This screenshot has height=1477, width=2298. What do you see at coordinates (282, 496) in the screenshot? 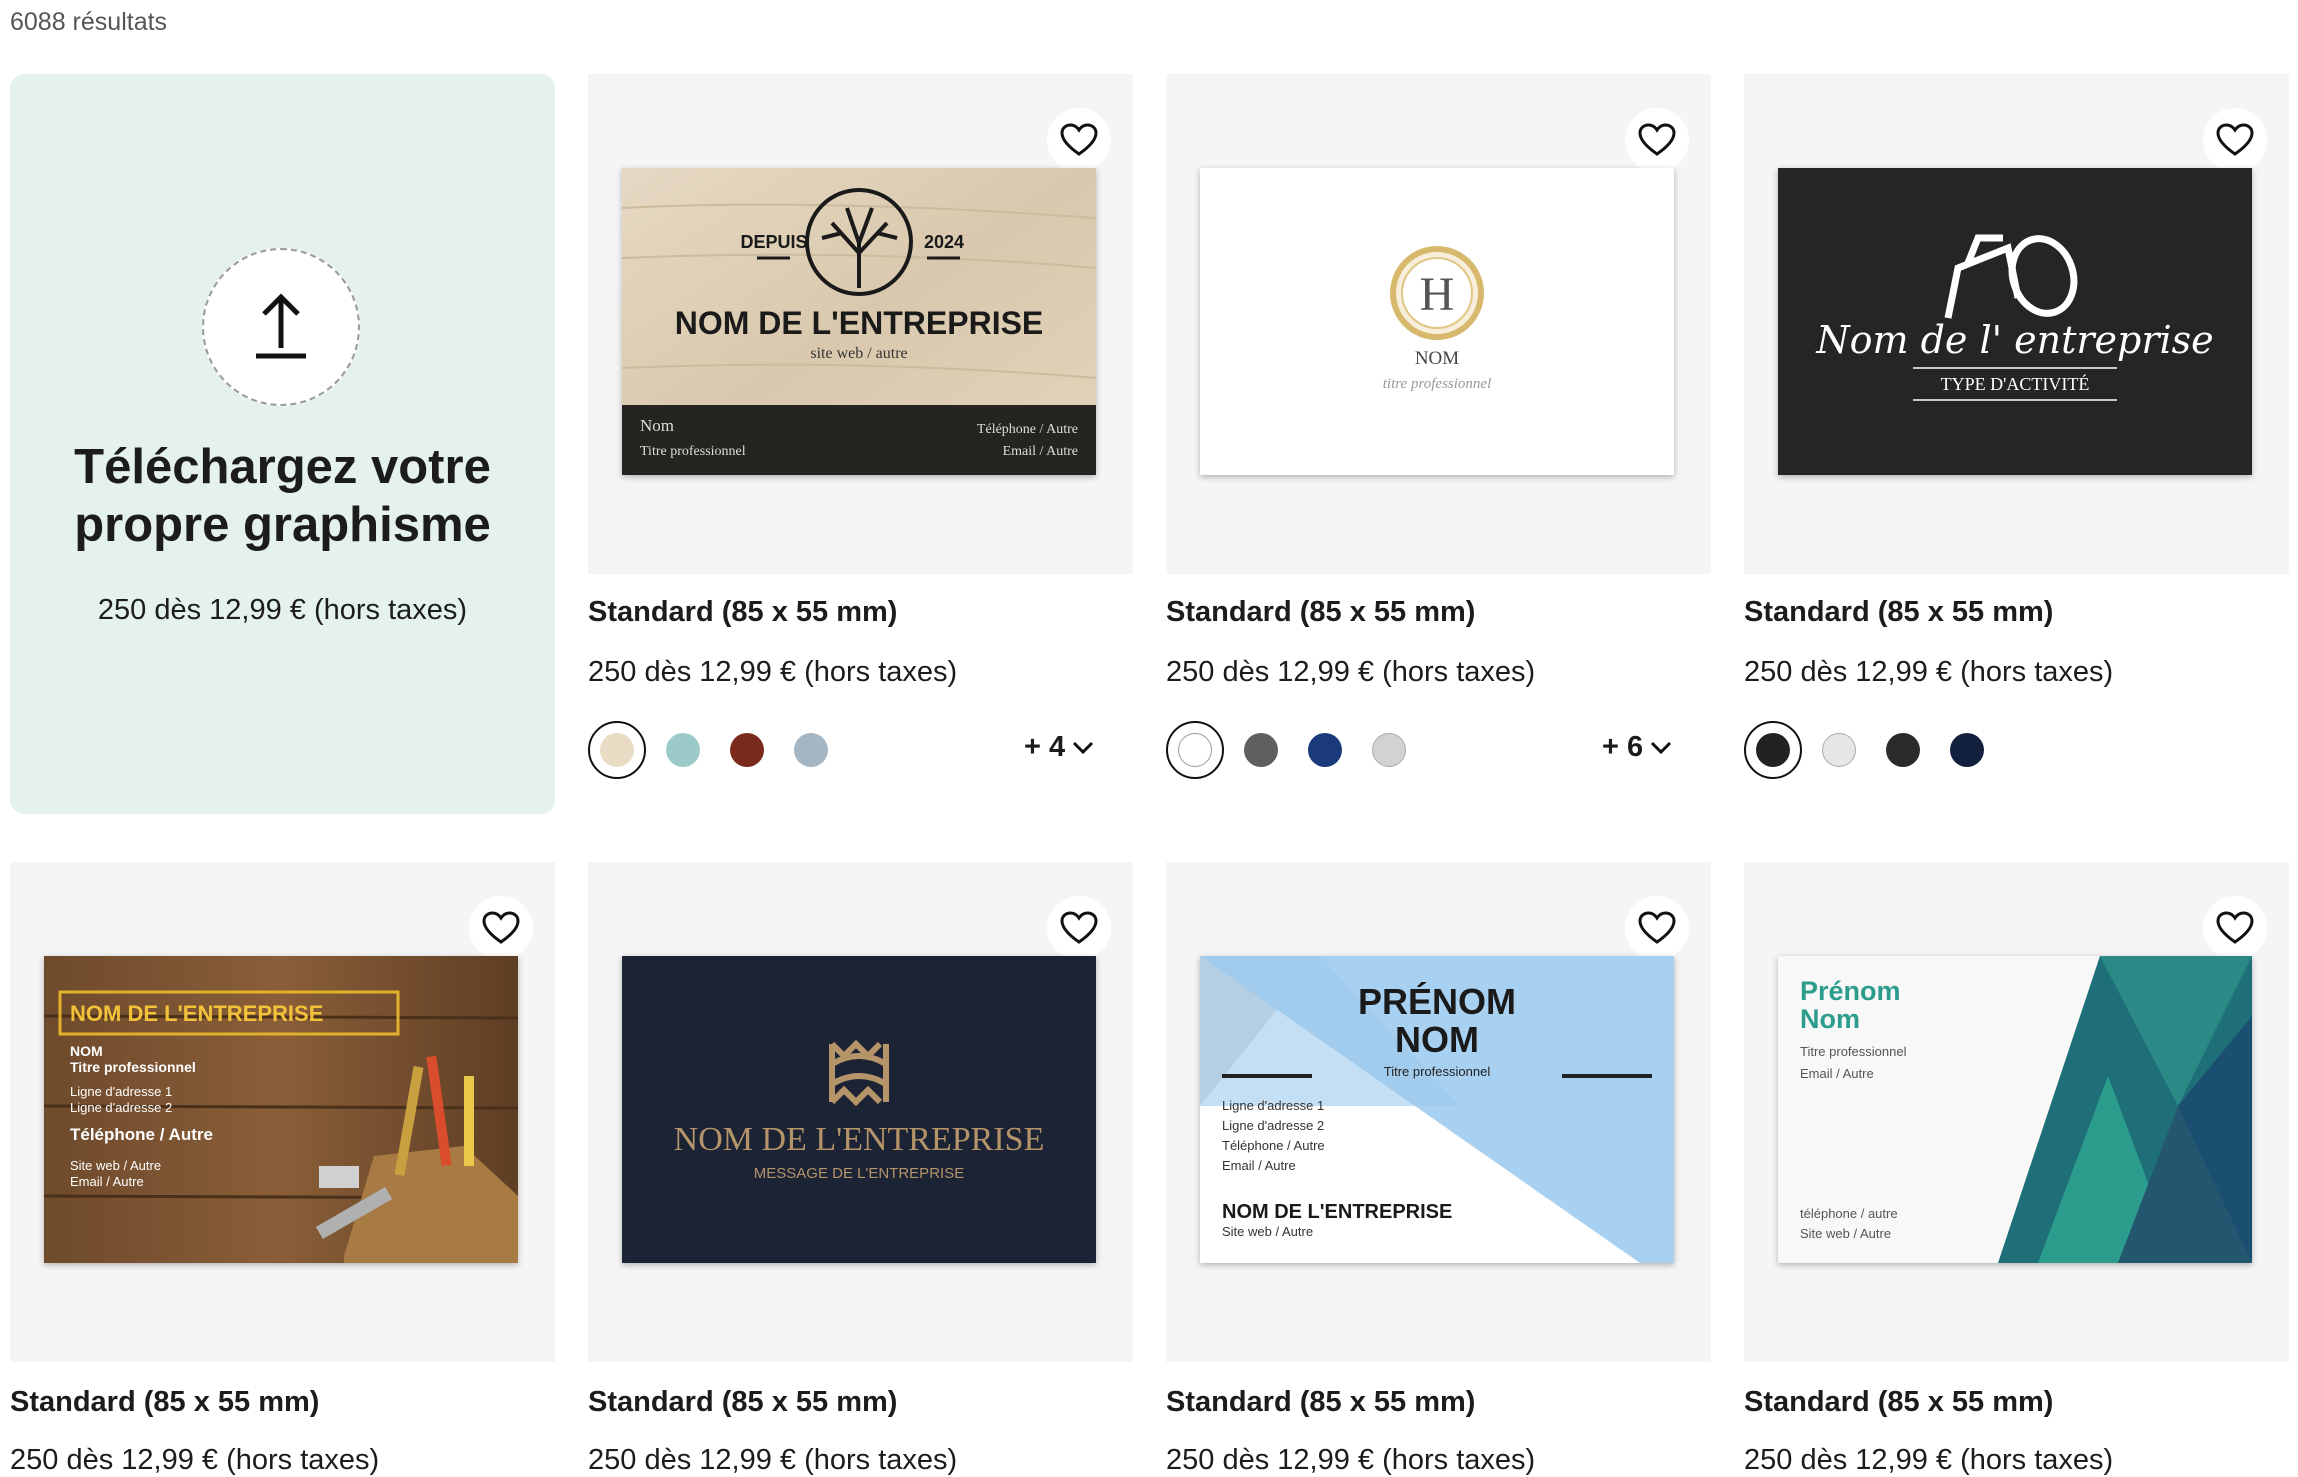
I see `upload-title: Téléchargez votre propre graphisme` at bounding box center [282, 496].